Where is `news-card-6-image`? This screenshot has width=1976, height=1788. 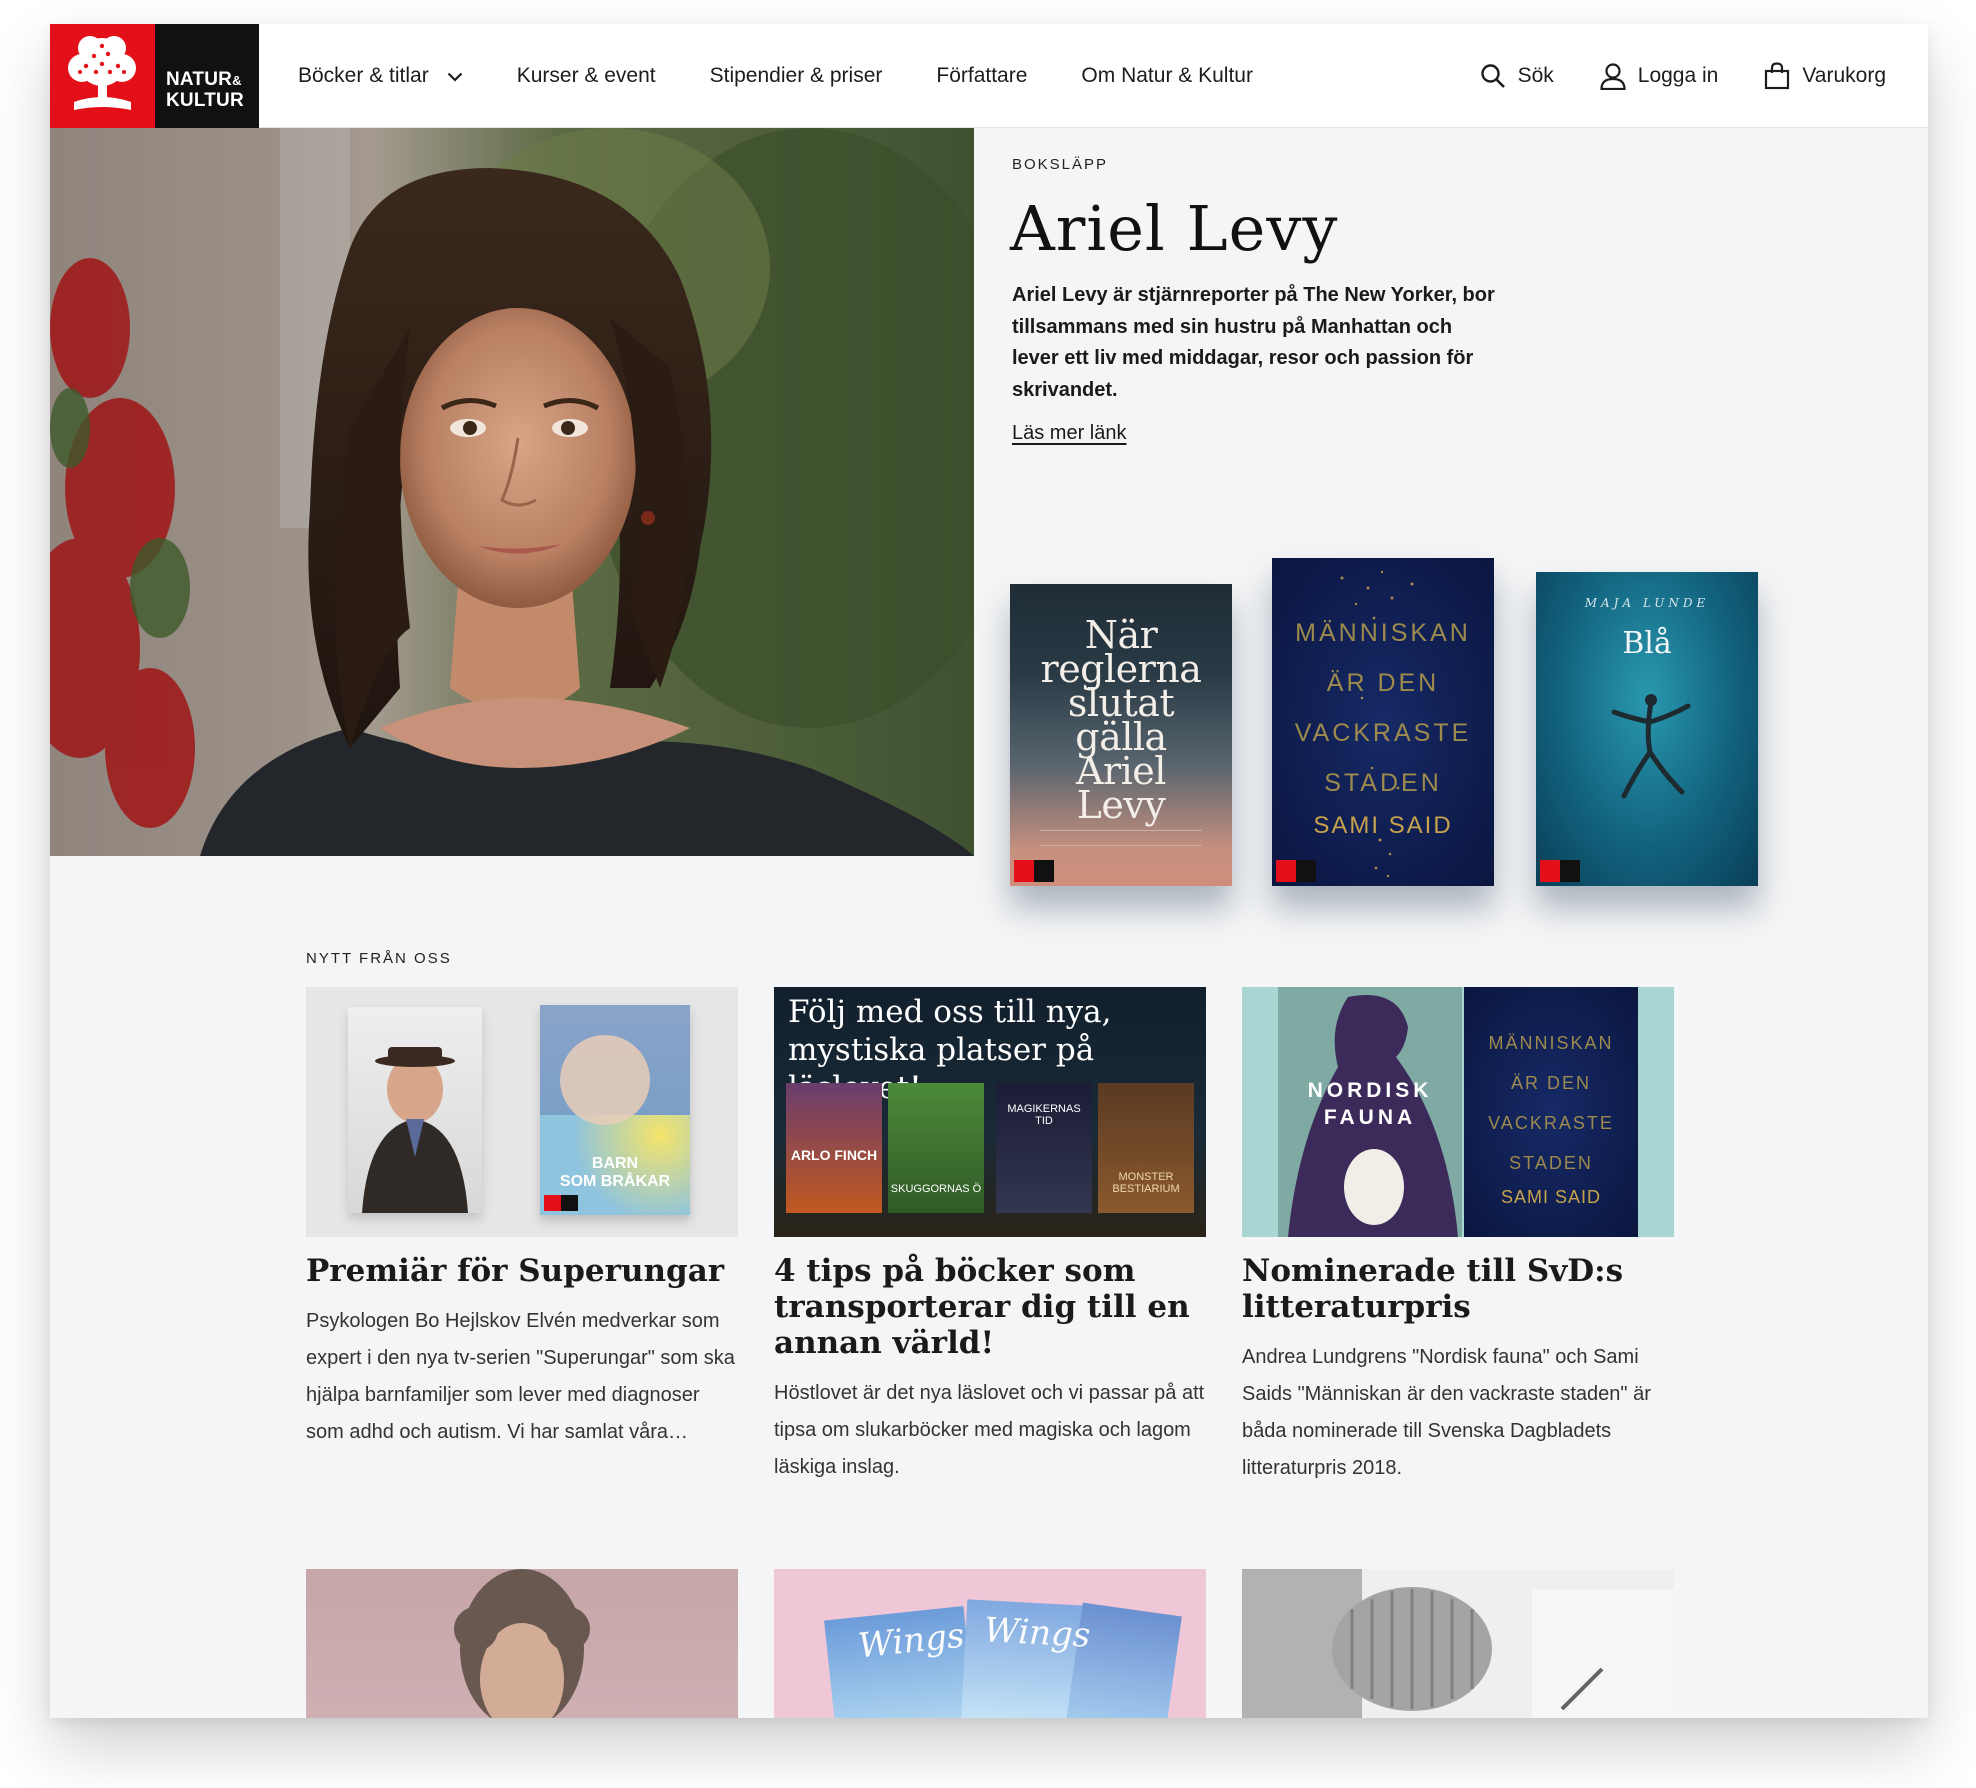
news-card-6-image is located at coordinates (1458, 1643).